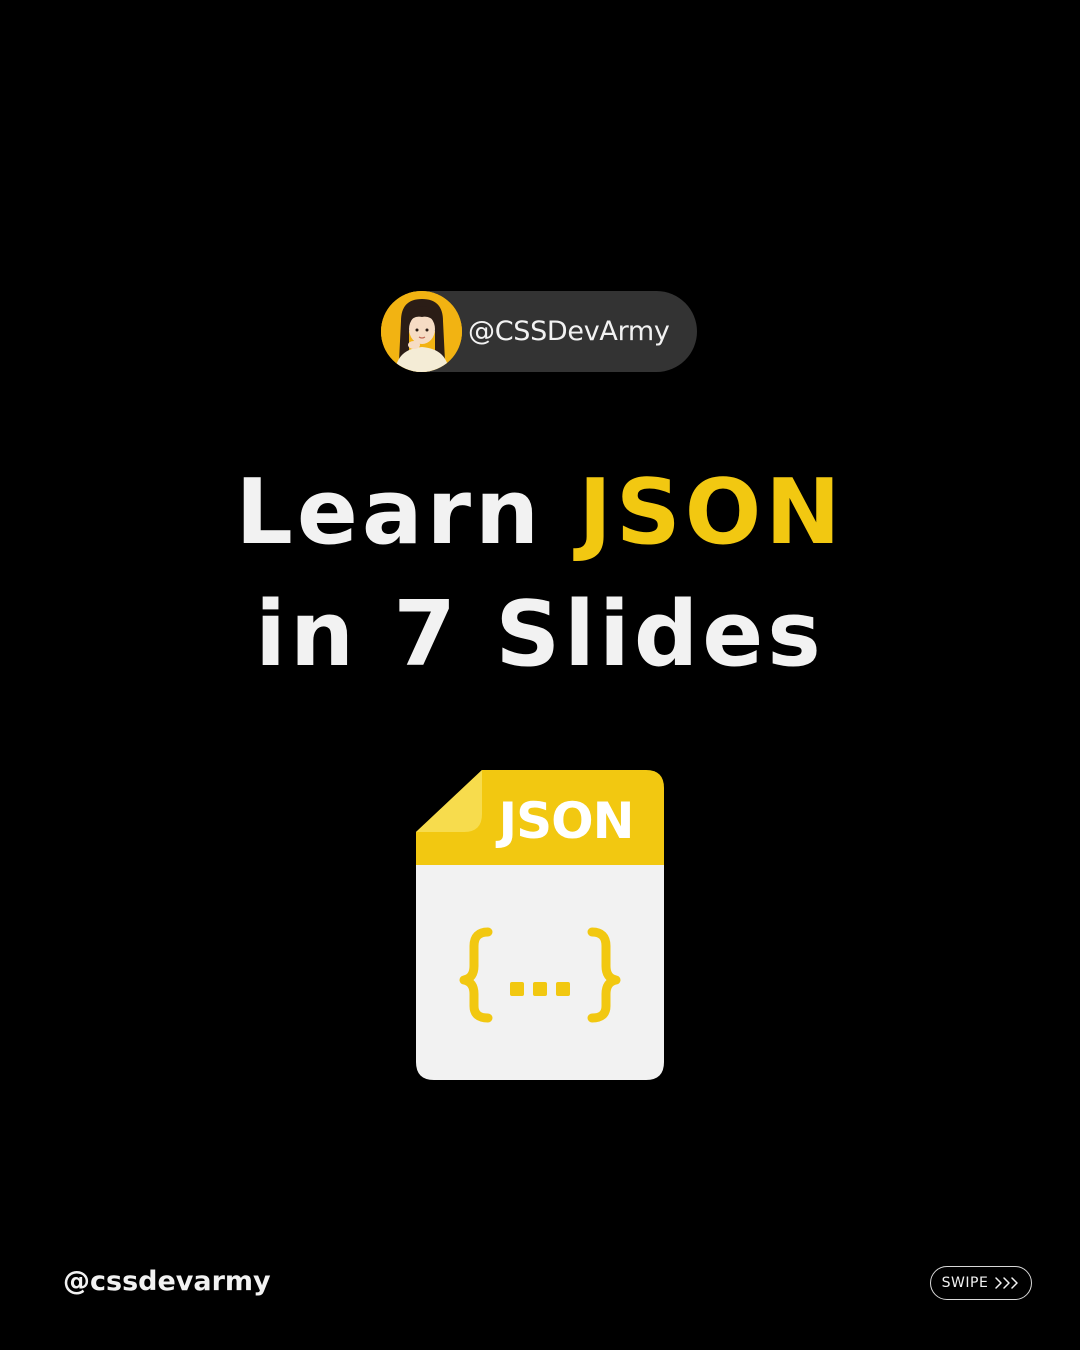 The width and height of the screenshot is (1080, 1350). I want to click on json-file-icon: JSON, so click(540, 925).